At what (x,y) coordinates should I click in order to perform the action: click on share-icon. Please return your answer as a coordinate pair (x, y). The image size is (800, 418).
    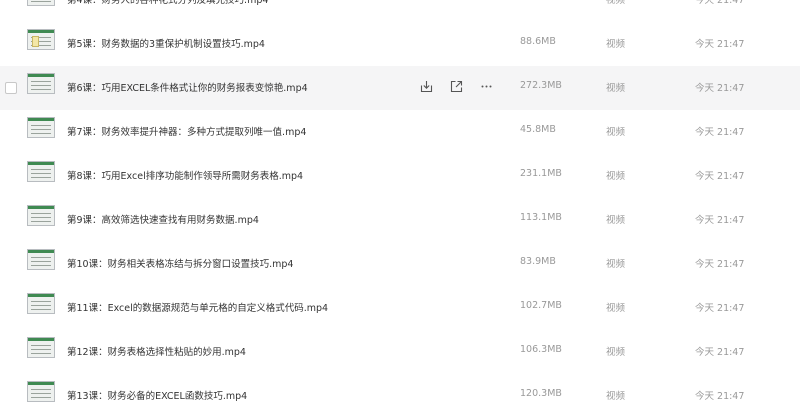
    Looking at the image, I should click on (456, 86).